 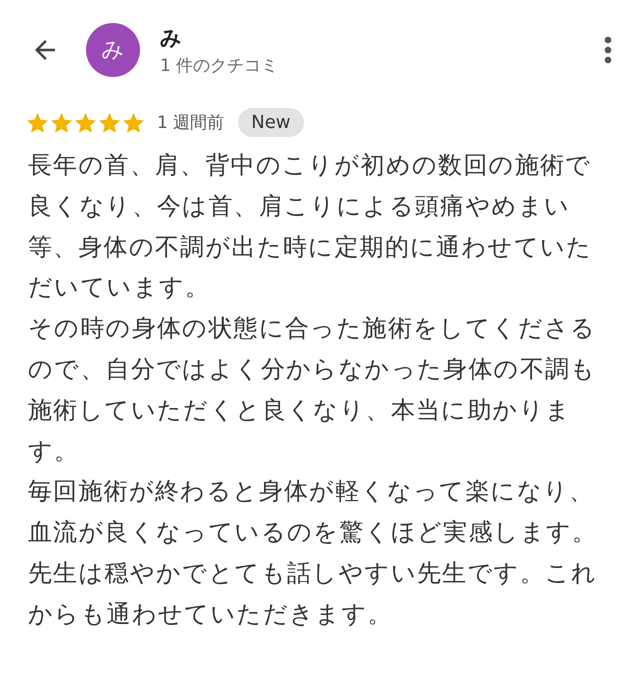 I want to click on more-menu-button, so click(x=608, y=50).